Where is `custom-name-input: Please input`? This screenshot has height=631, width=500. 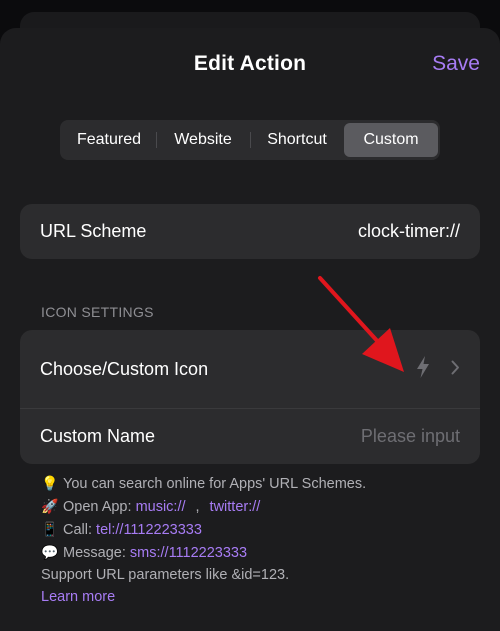
custom-name-input: Please input is located at coordinates (410, 436).